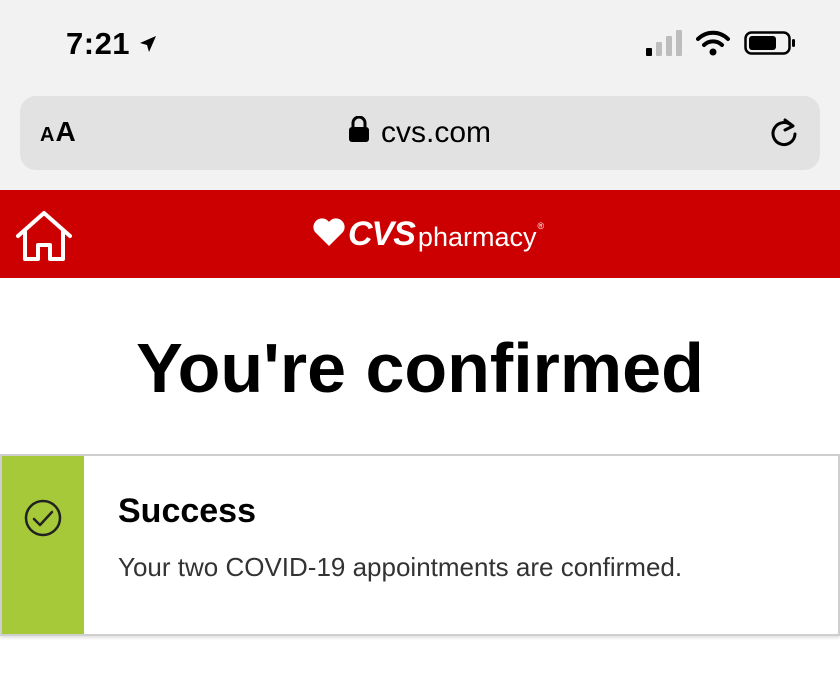 This screenshot has height=694, width=840. I want to click on cvs-header: CVS pharmacy ®, so click(420, 234).